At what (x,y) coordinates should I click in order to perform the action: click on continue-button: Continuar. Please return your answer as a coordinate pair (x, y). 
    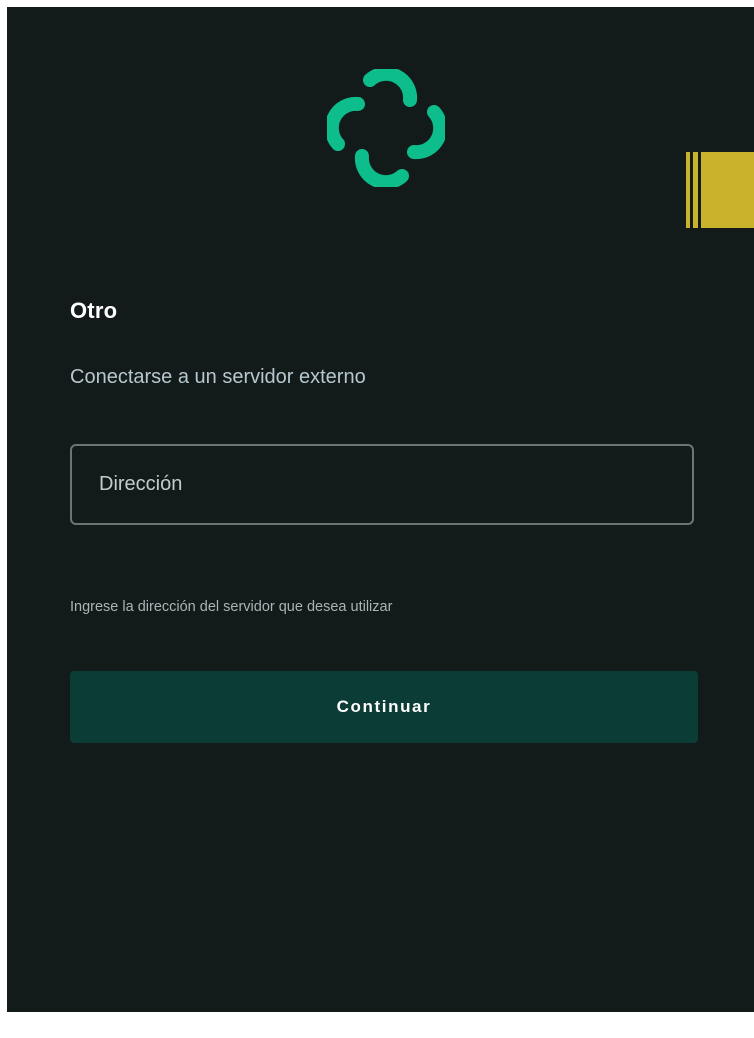
    Looking at the image, I should click on (384, 707).